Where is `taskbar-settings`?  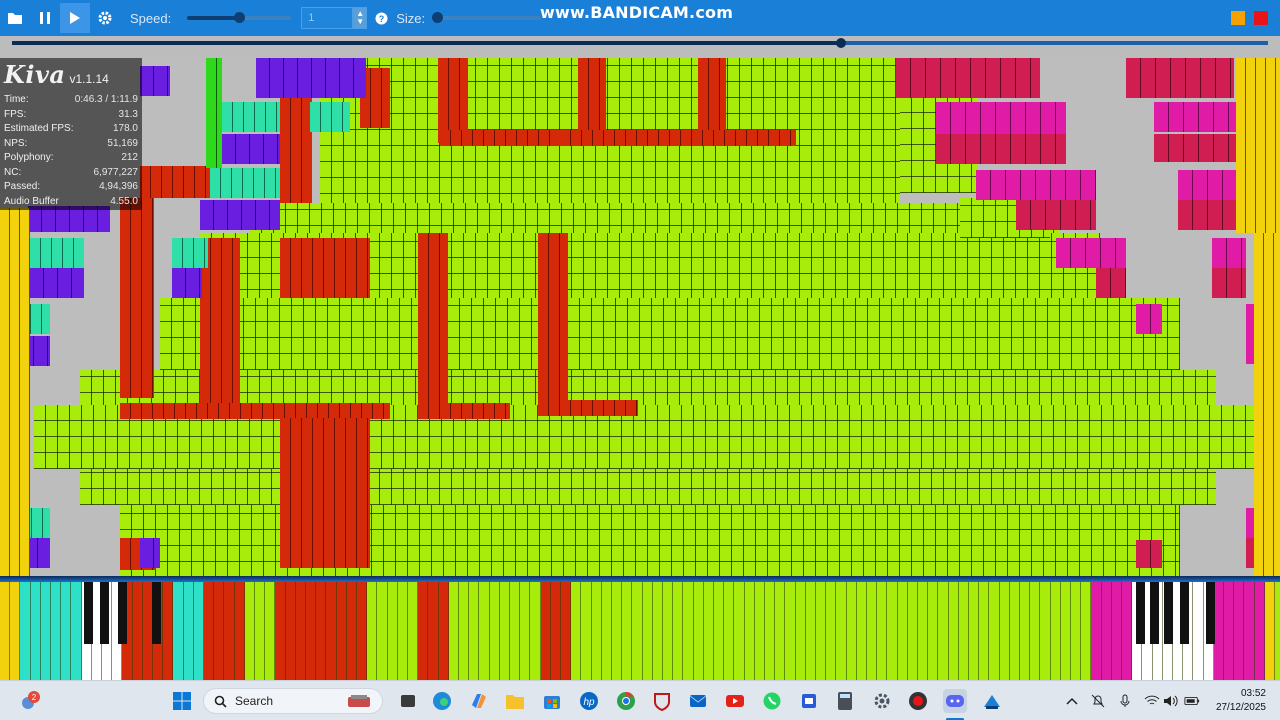 taskbar-settings is located at coordinates (882, 701).